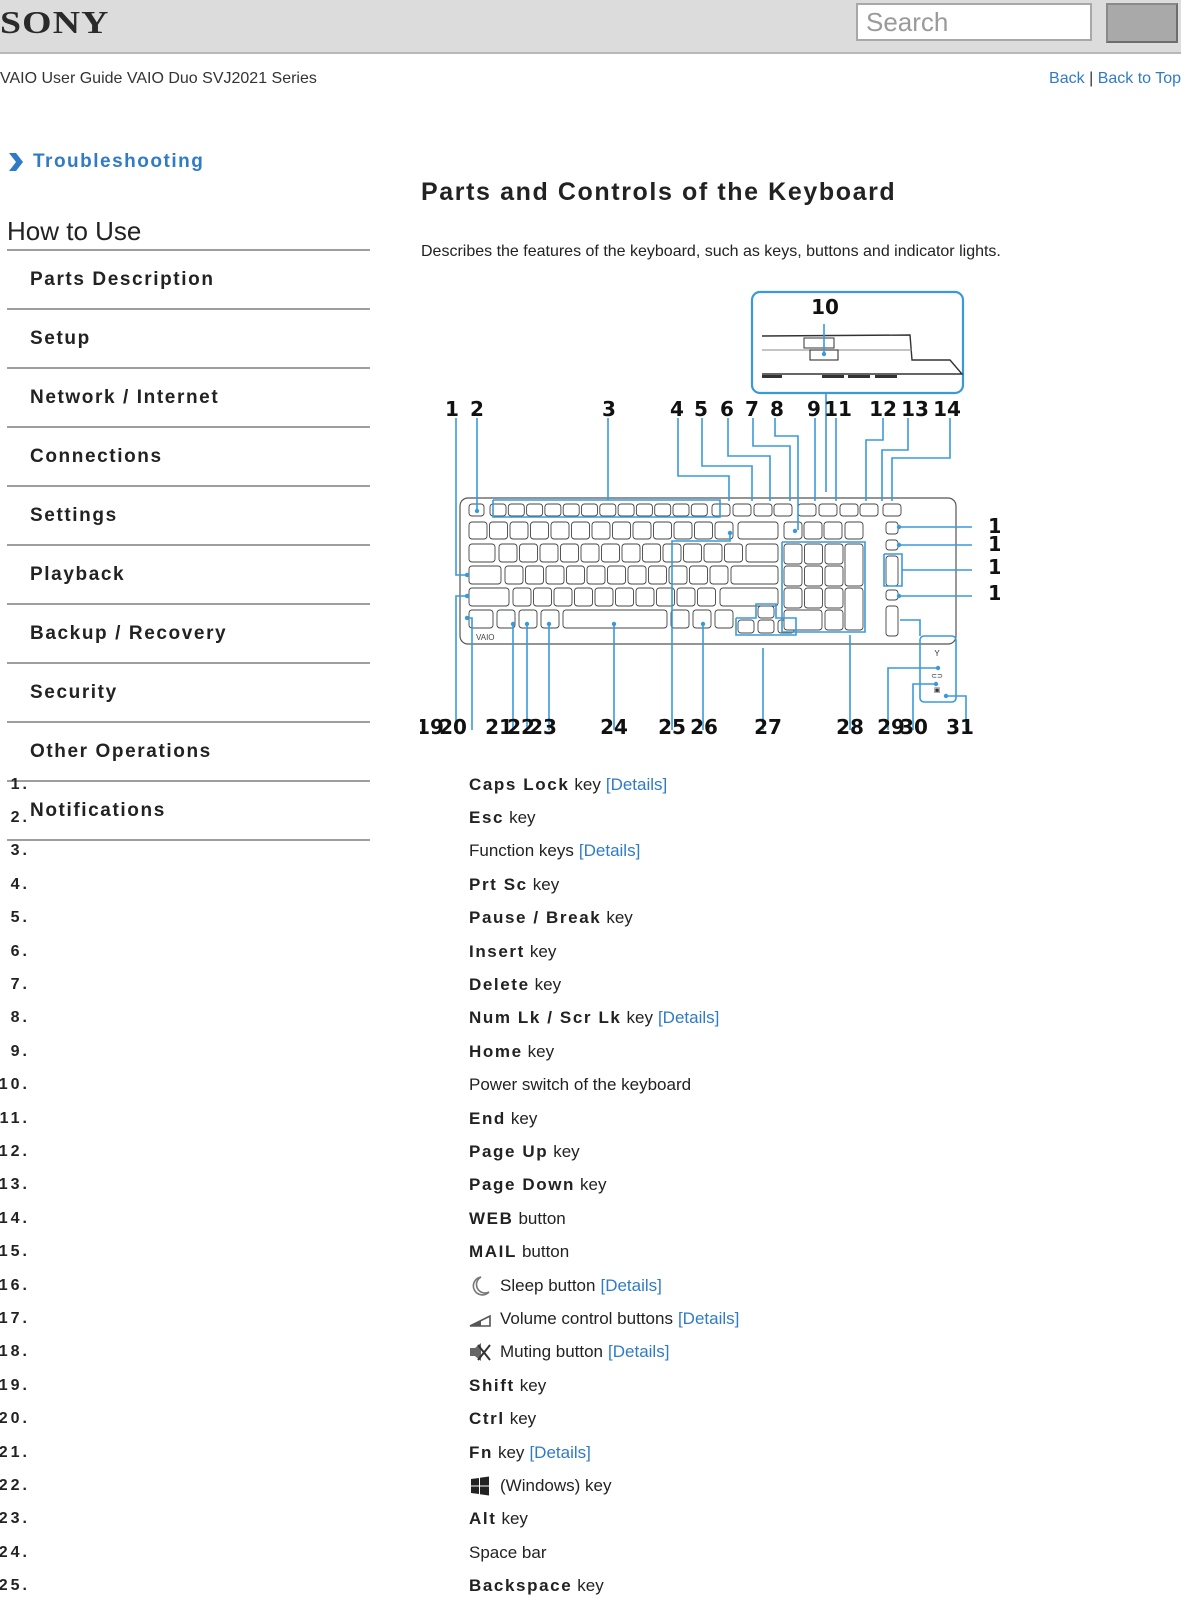 Image resolution: width=1181 pixels, height=1603 pixels. Describe the element at coordinates (580, 1085) in the screenshot. I see `item-text: Power switch of the keyboard` at that location.